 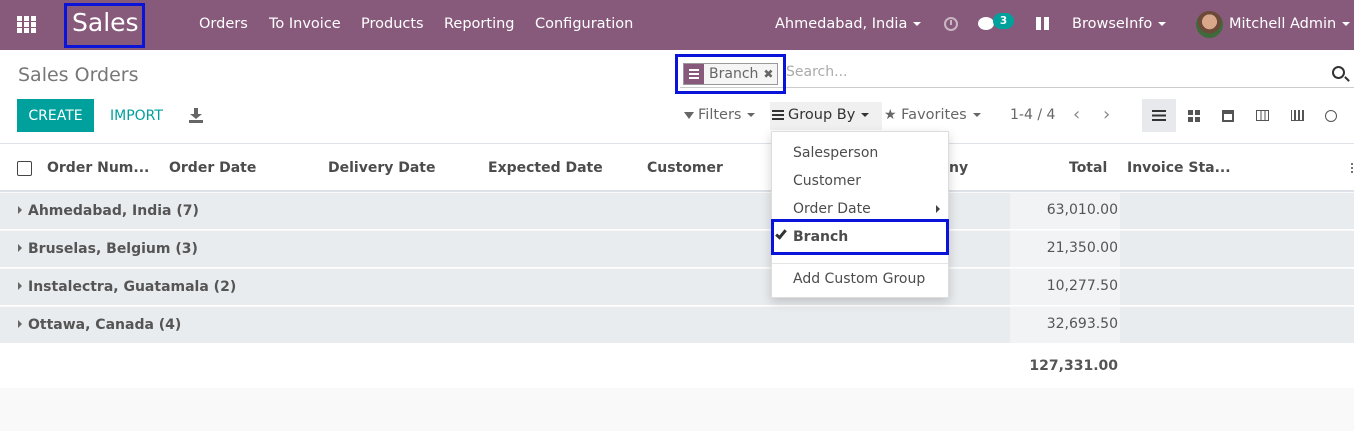 I want to click on groupby-option-salesperson: Salesperson, so click(x=860, y=153).